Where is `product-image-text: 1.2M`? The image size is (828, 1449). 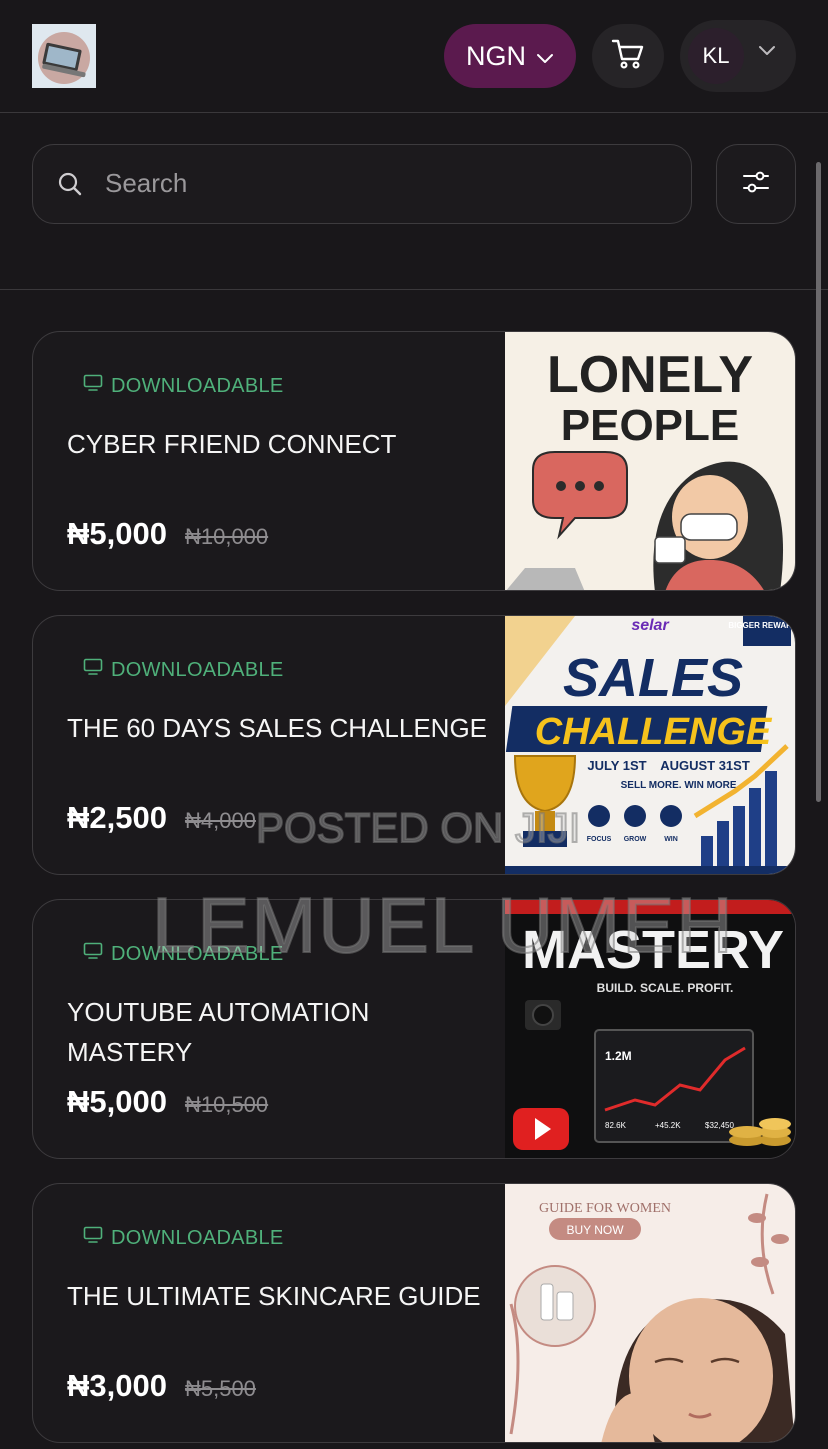 product-image-text: 1.2M is located at coordinates (618, 1056).